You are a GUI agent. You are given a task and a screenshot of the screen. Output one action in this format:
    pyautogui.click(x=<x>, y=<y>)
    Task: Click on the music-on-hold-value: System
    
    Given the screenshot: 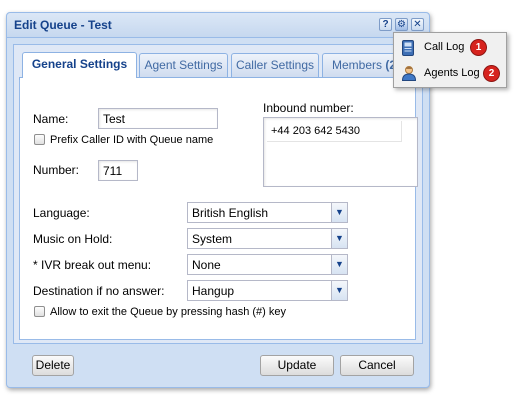 What is the action you would take?
    pyautogui.click(x=212, y=239)
    